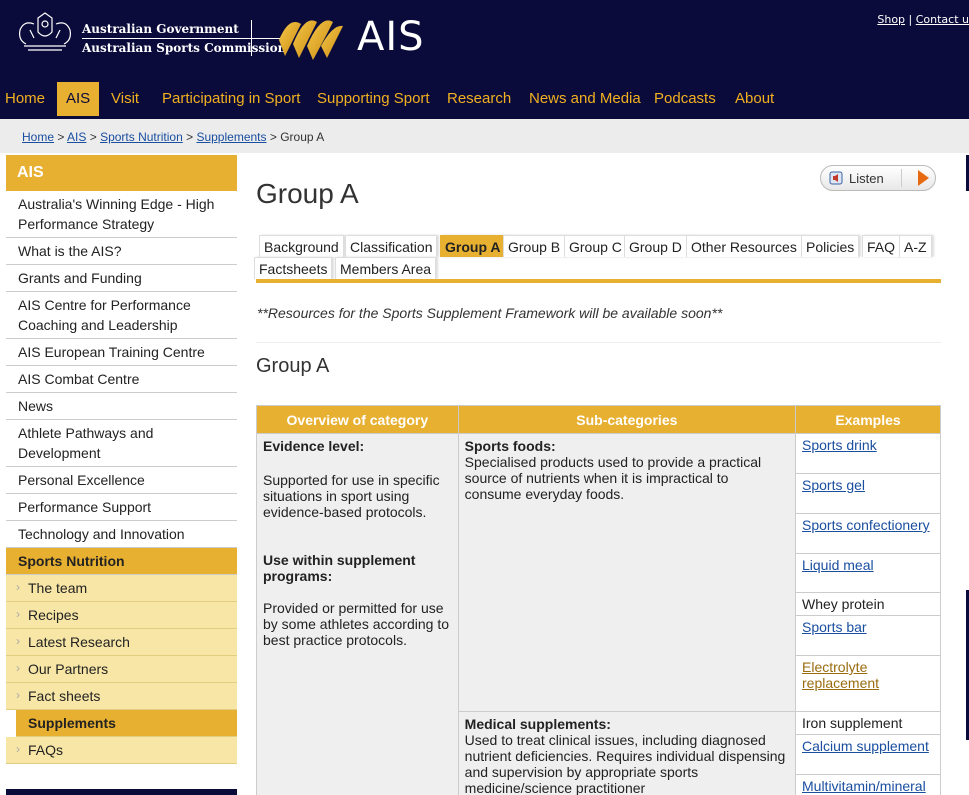  What do you see at coordinates (754, 99) in the screenshot?
I see `nav-about: About` at bounding box center [754, 99].